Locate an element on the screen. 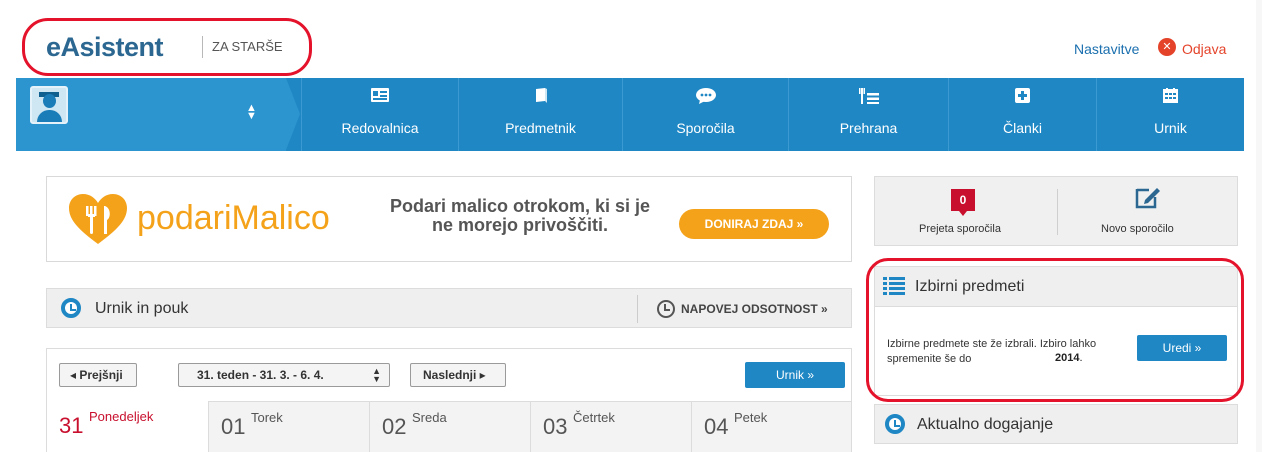 The height and width of the screenshot is (452, 1262). nav-item-prehrana: Prehrana is located at coordinates (868, 114).